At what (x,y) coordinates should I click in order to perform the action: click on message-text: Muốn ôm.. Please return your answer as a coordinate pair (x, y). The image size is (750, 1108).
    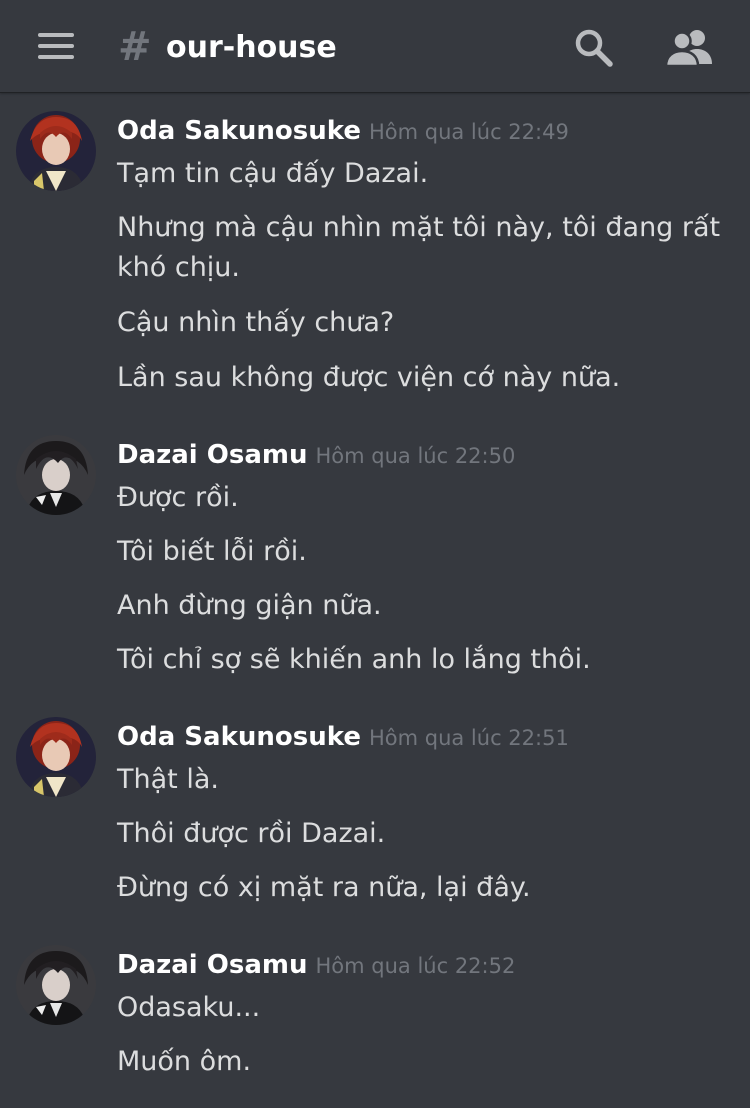
    Looking at the image, I should click on (184, 1061).